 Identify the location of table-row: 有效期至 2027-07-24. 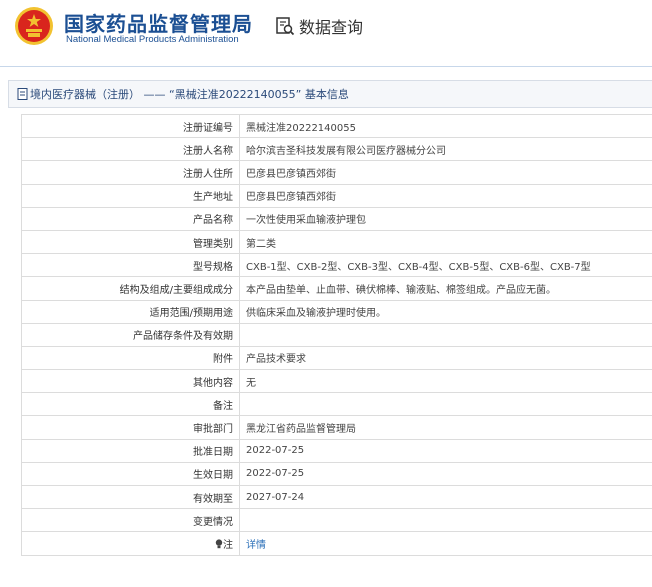
(336, 497).